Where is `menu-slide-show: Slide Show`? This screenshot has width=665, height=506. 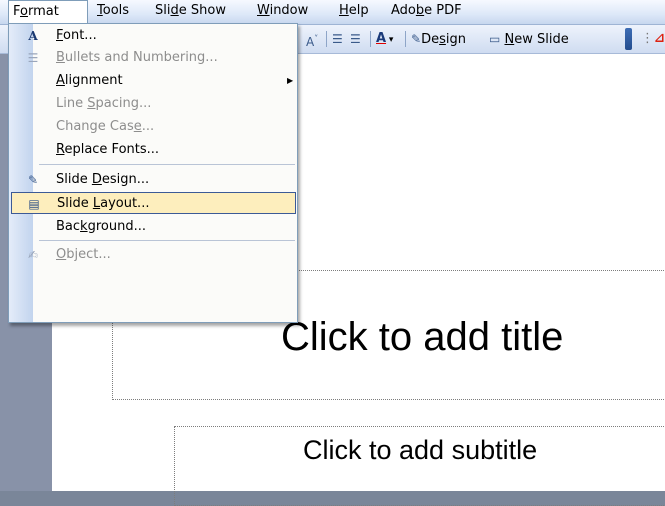
menu-slide-show: Slide Show is located at coordinates (188, 11).